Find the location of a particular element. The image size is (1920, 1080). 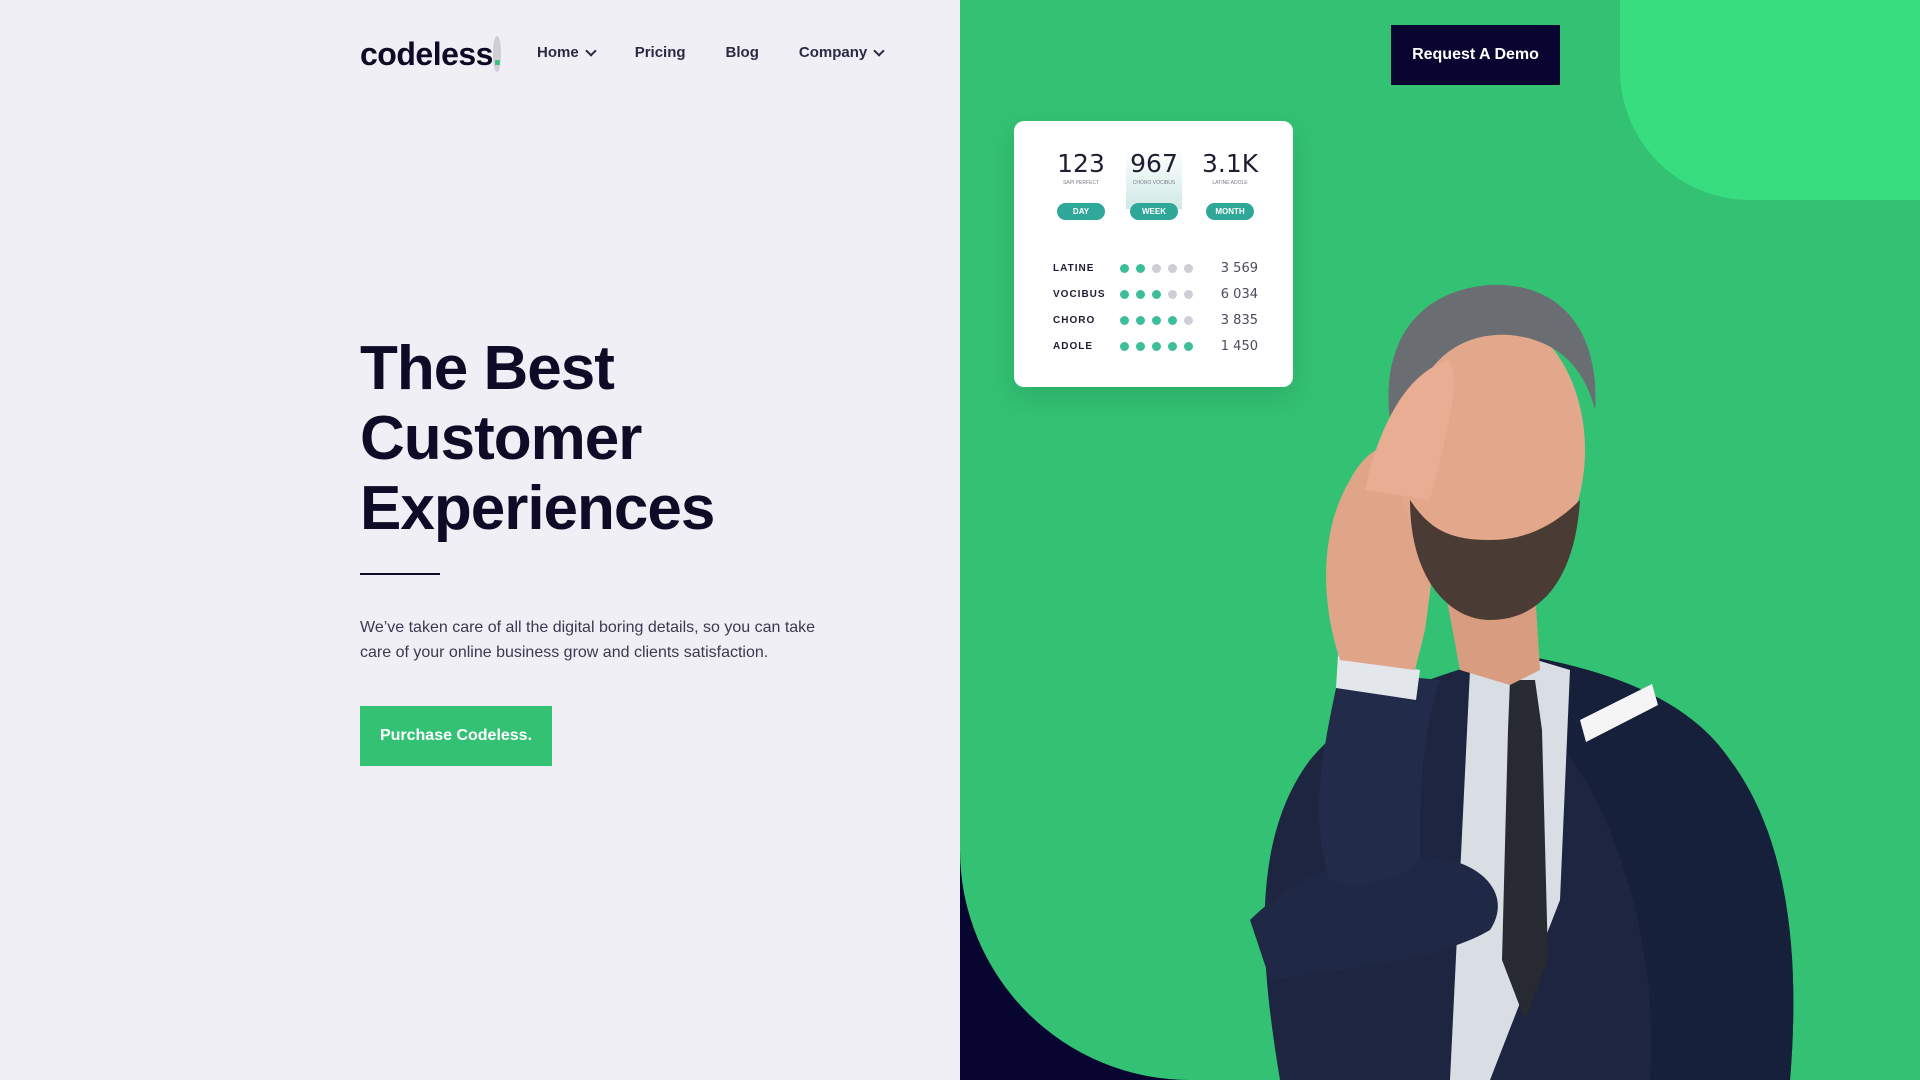

stat-row: LATINE 3 569 is located at coordinates (1155, 268).